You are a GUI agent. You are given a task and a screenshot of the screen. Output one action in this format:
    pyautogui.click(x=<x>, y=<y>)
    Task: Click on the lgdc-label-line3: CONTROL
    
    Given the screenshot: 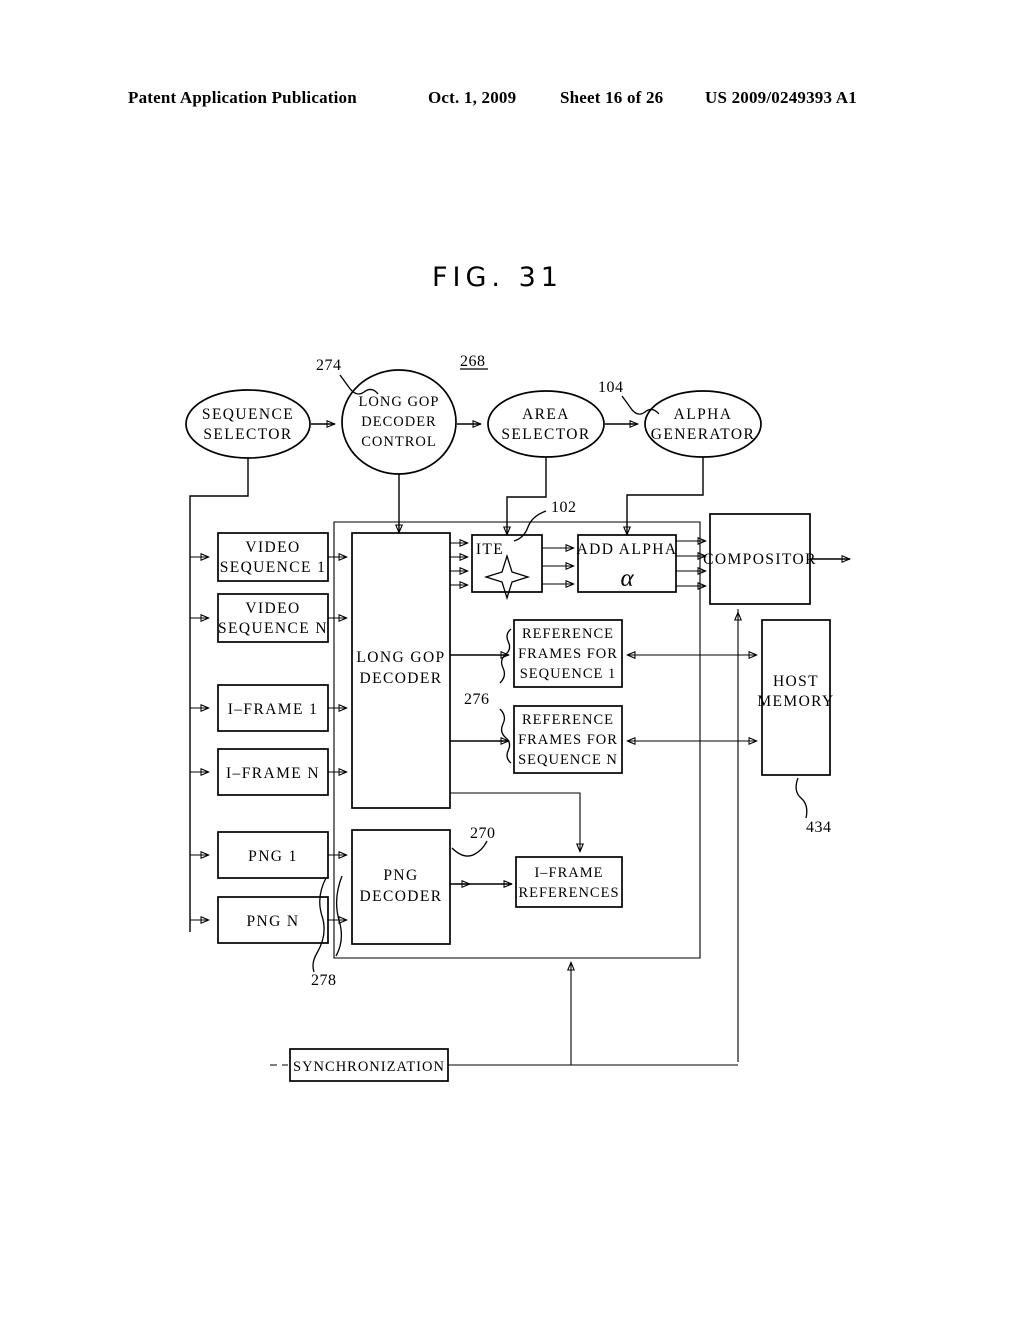 What is the action you would take?
    pyautogui.click(x=398, y=442)
    